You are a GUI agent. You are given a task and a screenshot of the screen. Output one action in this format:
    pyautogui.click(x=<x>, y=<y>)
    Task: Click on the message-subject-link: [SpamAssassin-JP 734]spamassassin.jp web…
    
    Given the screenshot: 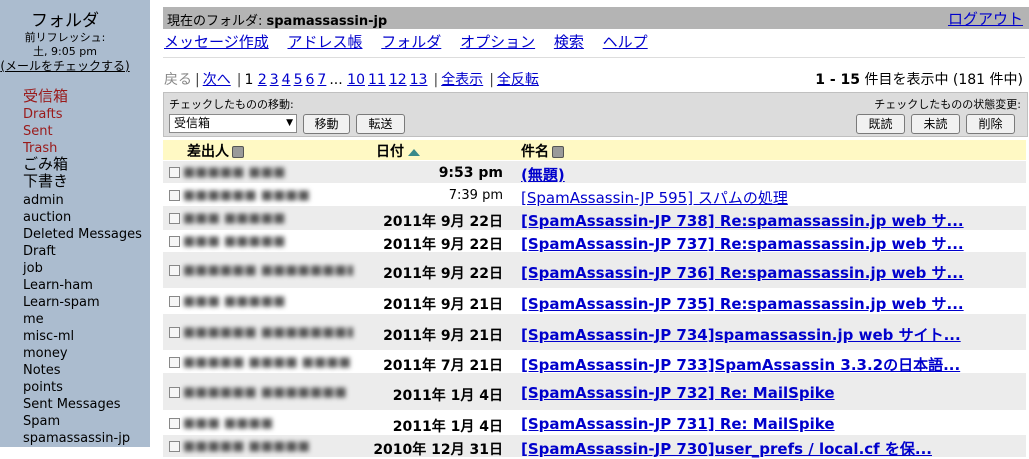 What is the action you would take?
    pyautogui.click(x=741, y=334)
    